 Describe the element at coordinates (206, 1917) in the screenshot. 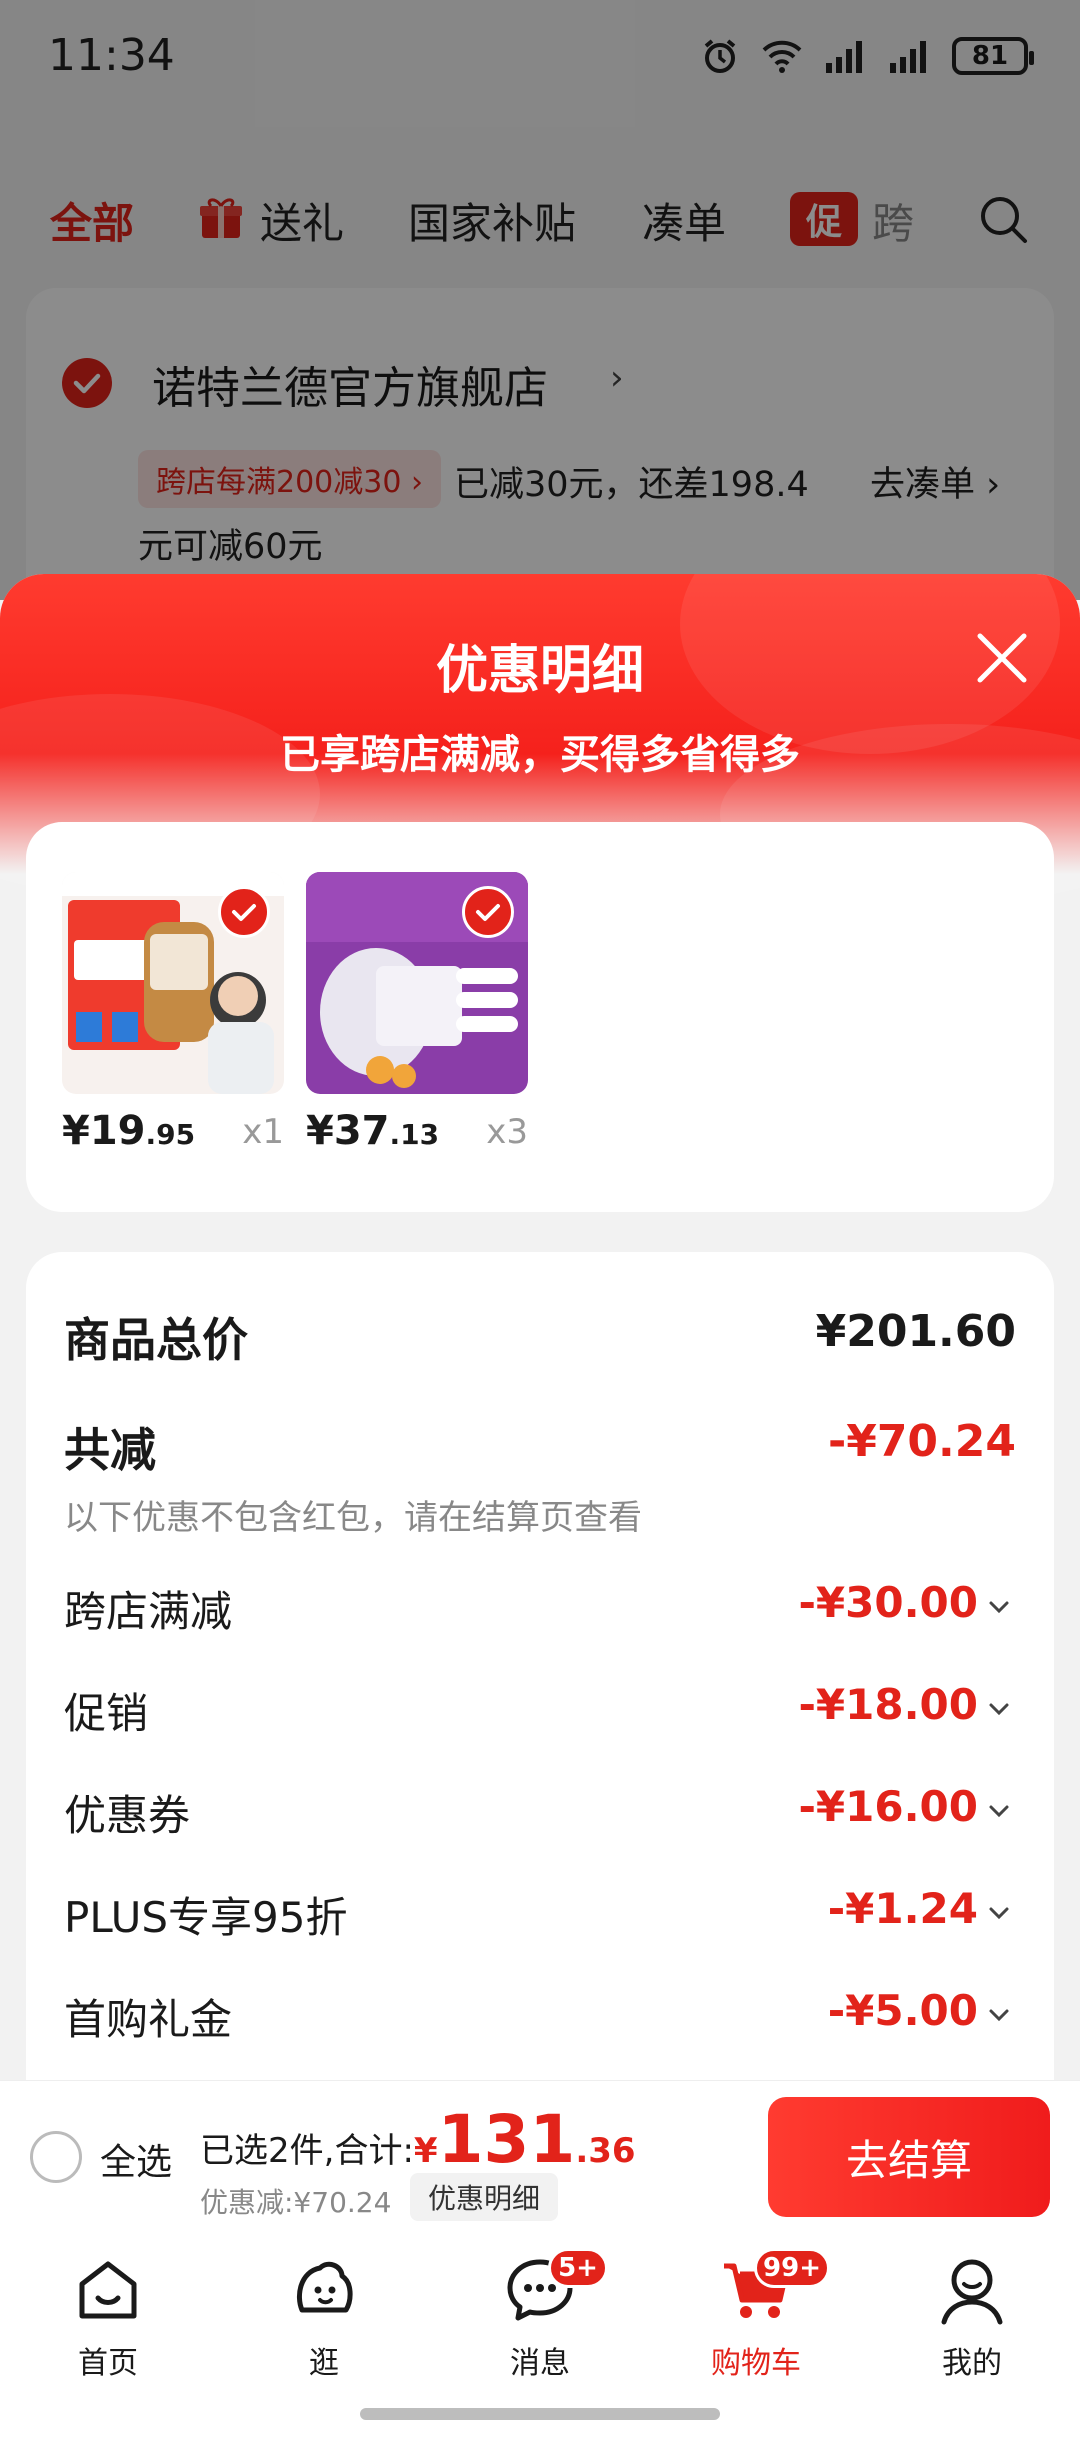

I see `discount-row-label: PLUS专享95折` at that location.